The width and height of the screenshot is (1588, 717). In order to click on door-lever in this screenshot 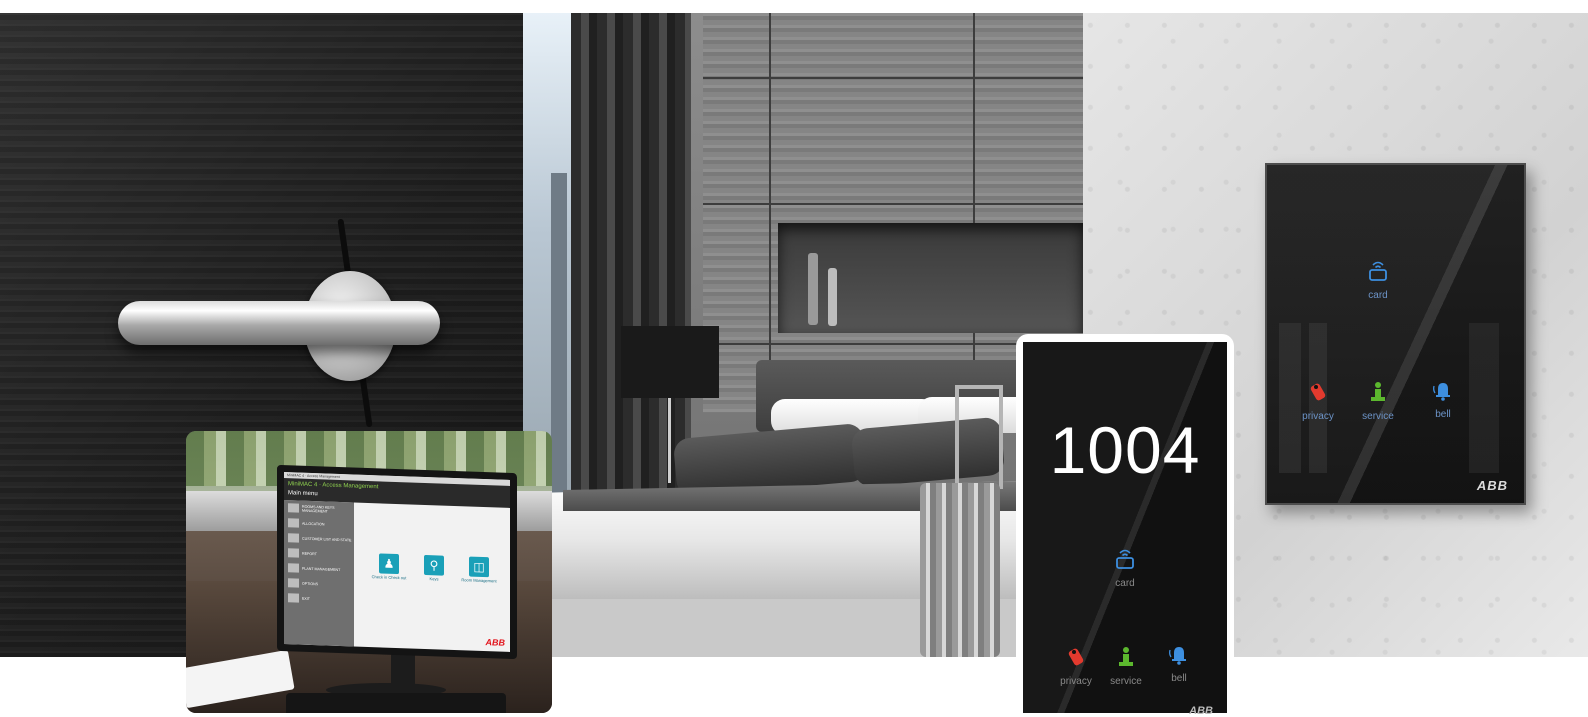, I will do `click(279, 323)`.